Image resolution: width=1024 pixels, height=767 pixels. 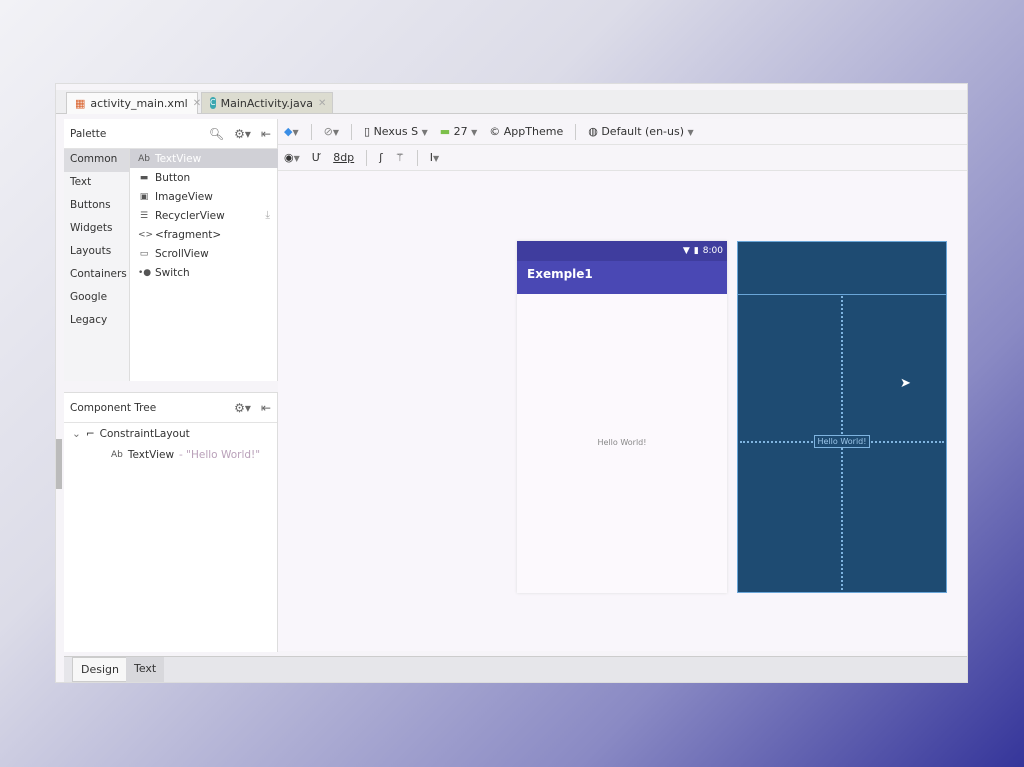 I want to click on appbar-divider, so click(x=842, y=294).